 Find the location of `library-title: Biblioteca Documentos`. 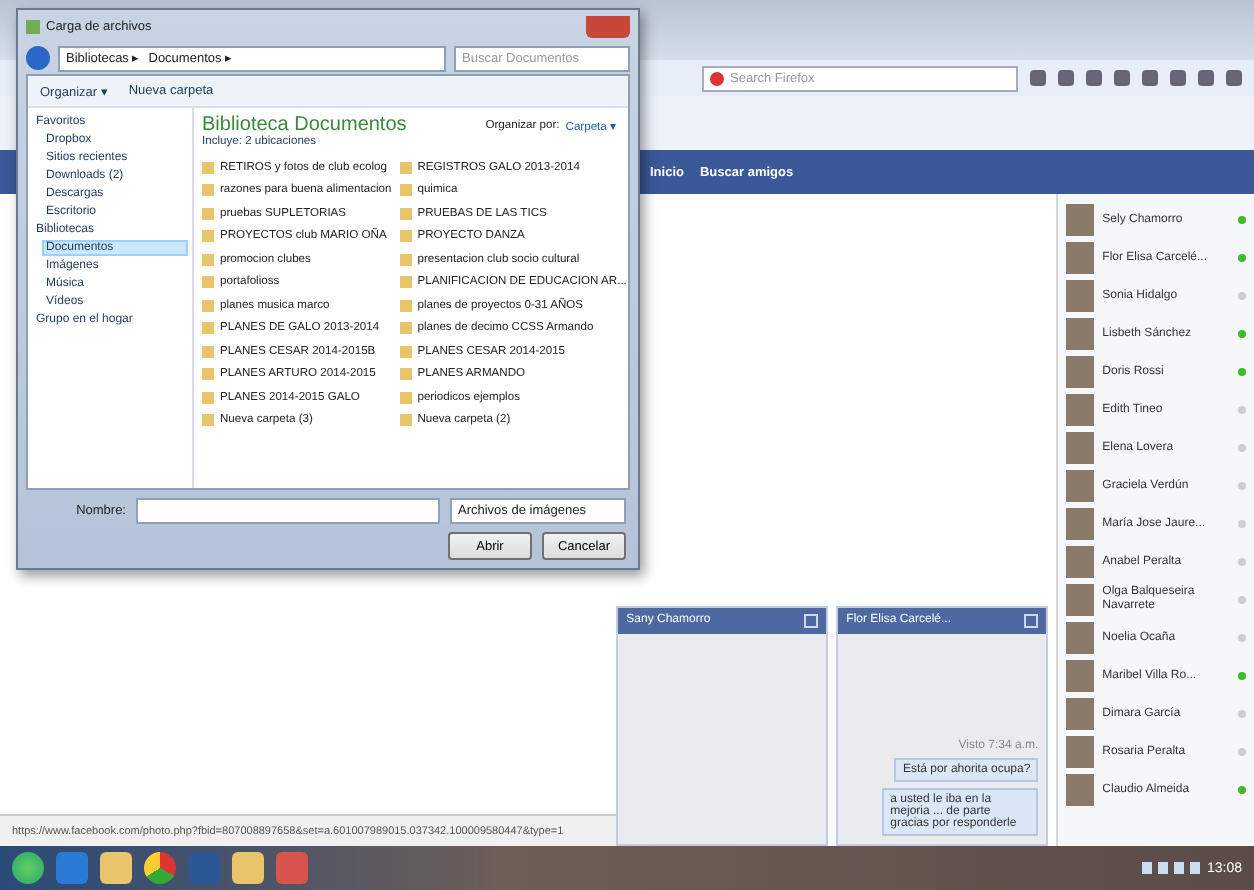

library-title: Biblioteca Documentos is located at coordinates (304, 125).